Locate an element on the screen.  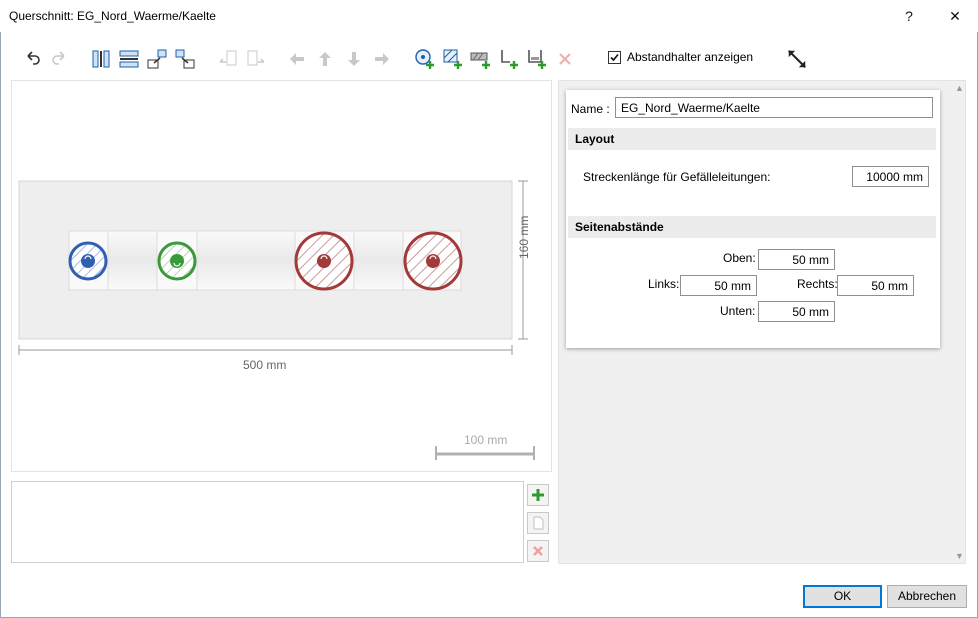
export-right-icon is located at coordinates (256, 59).